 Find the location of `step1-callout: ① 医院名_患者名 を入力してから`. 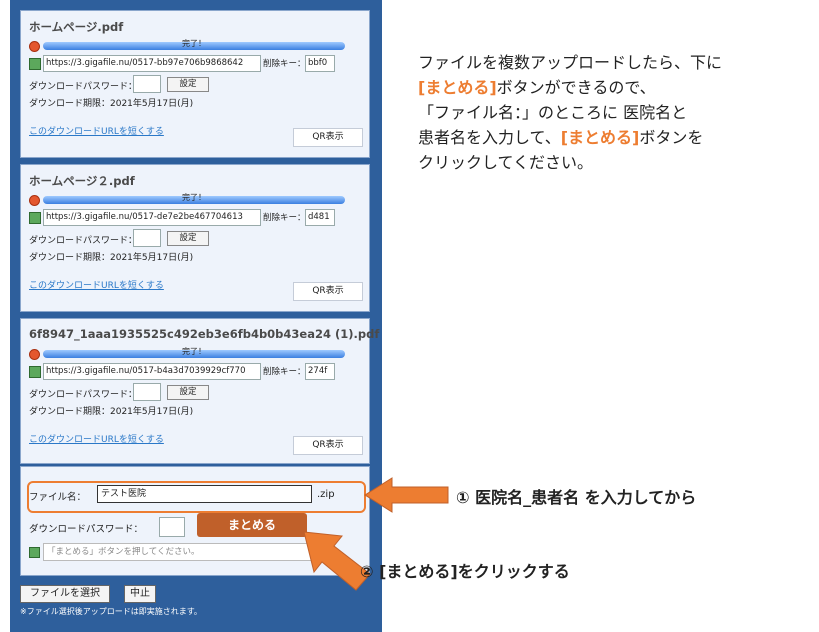

step1-callout: ① 医院名_患者名 を入力してから is located at coordinates (576, 497).